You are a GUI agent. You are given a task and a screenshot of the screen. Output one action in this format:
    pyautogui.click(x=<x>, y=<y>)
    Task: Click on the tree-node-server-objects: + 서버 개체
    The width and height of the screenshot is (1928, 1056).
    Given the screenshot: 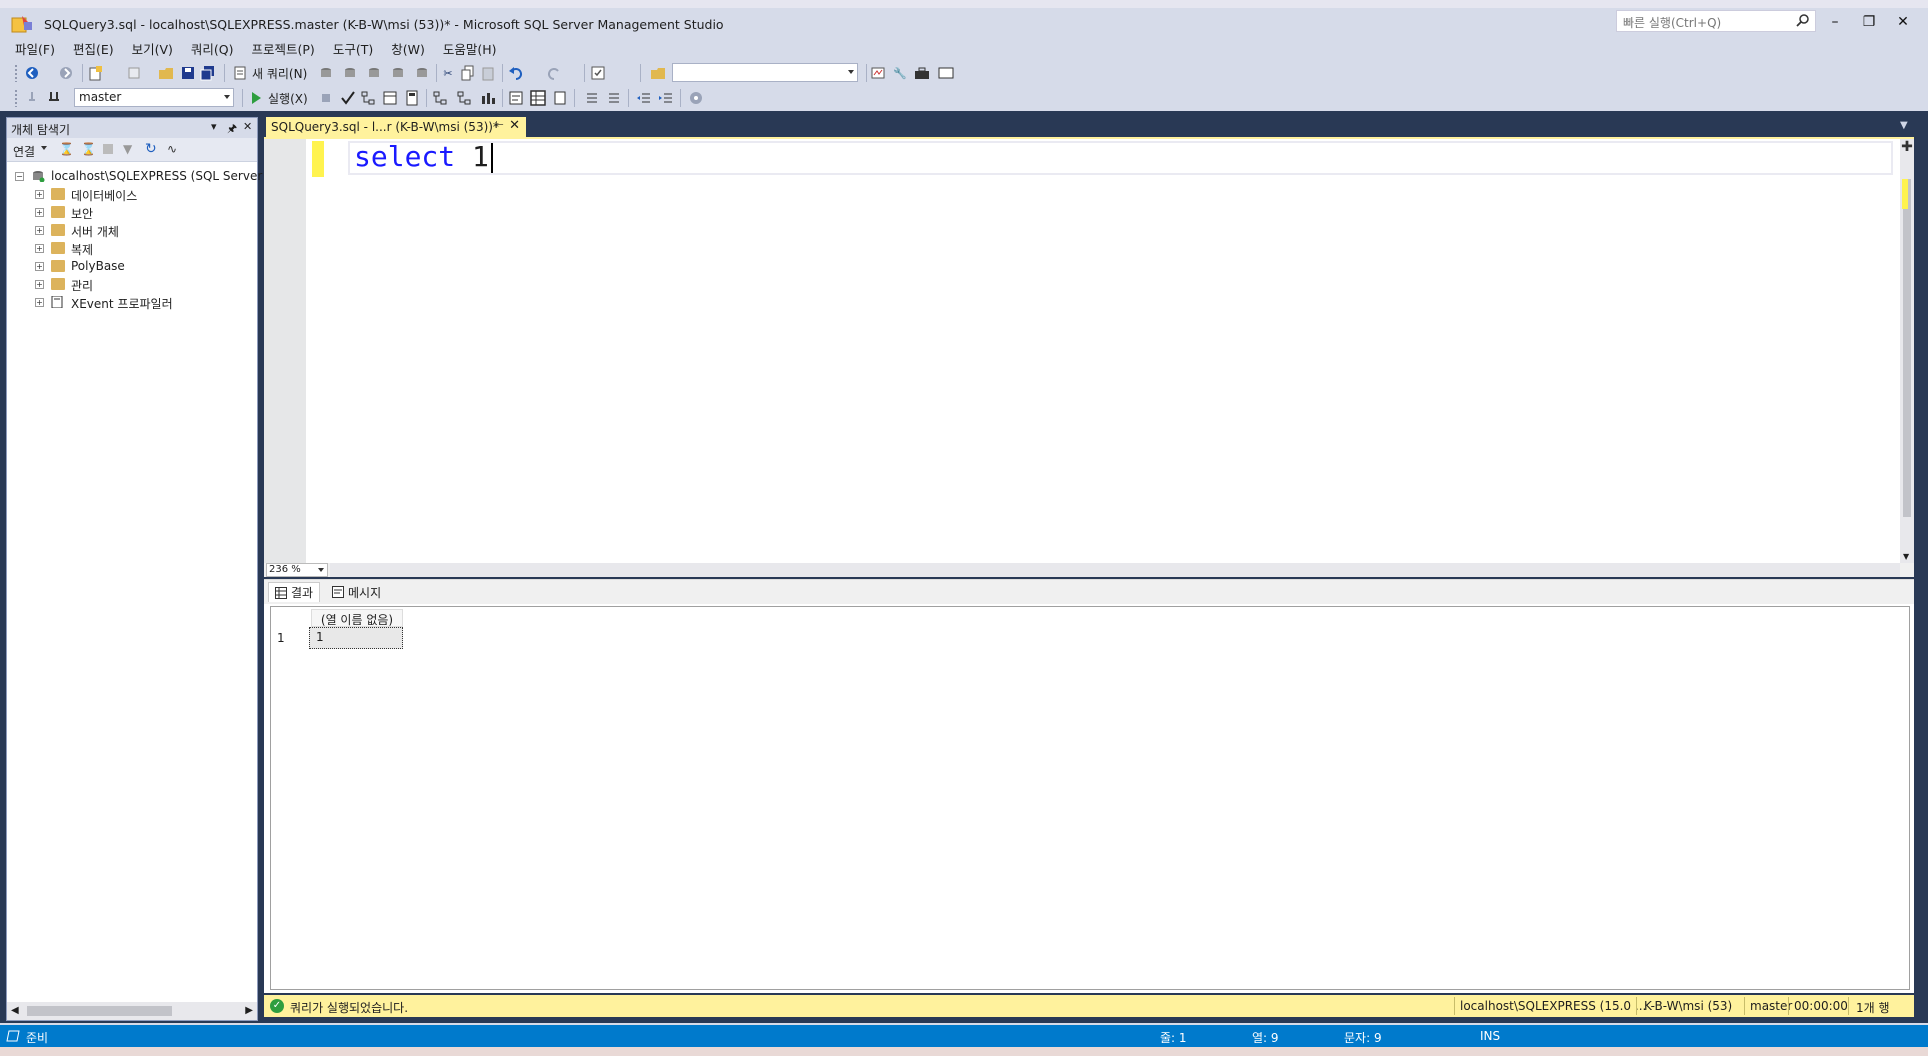 What is the action you would take?
    pyautogui.click(x=132, y=231)
    